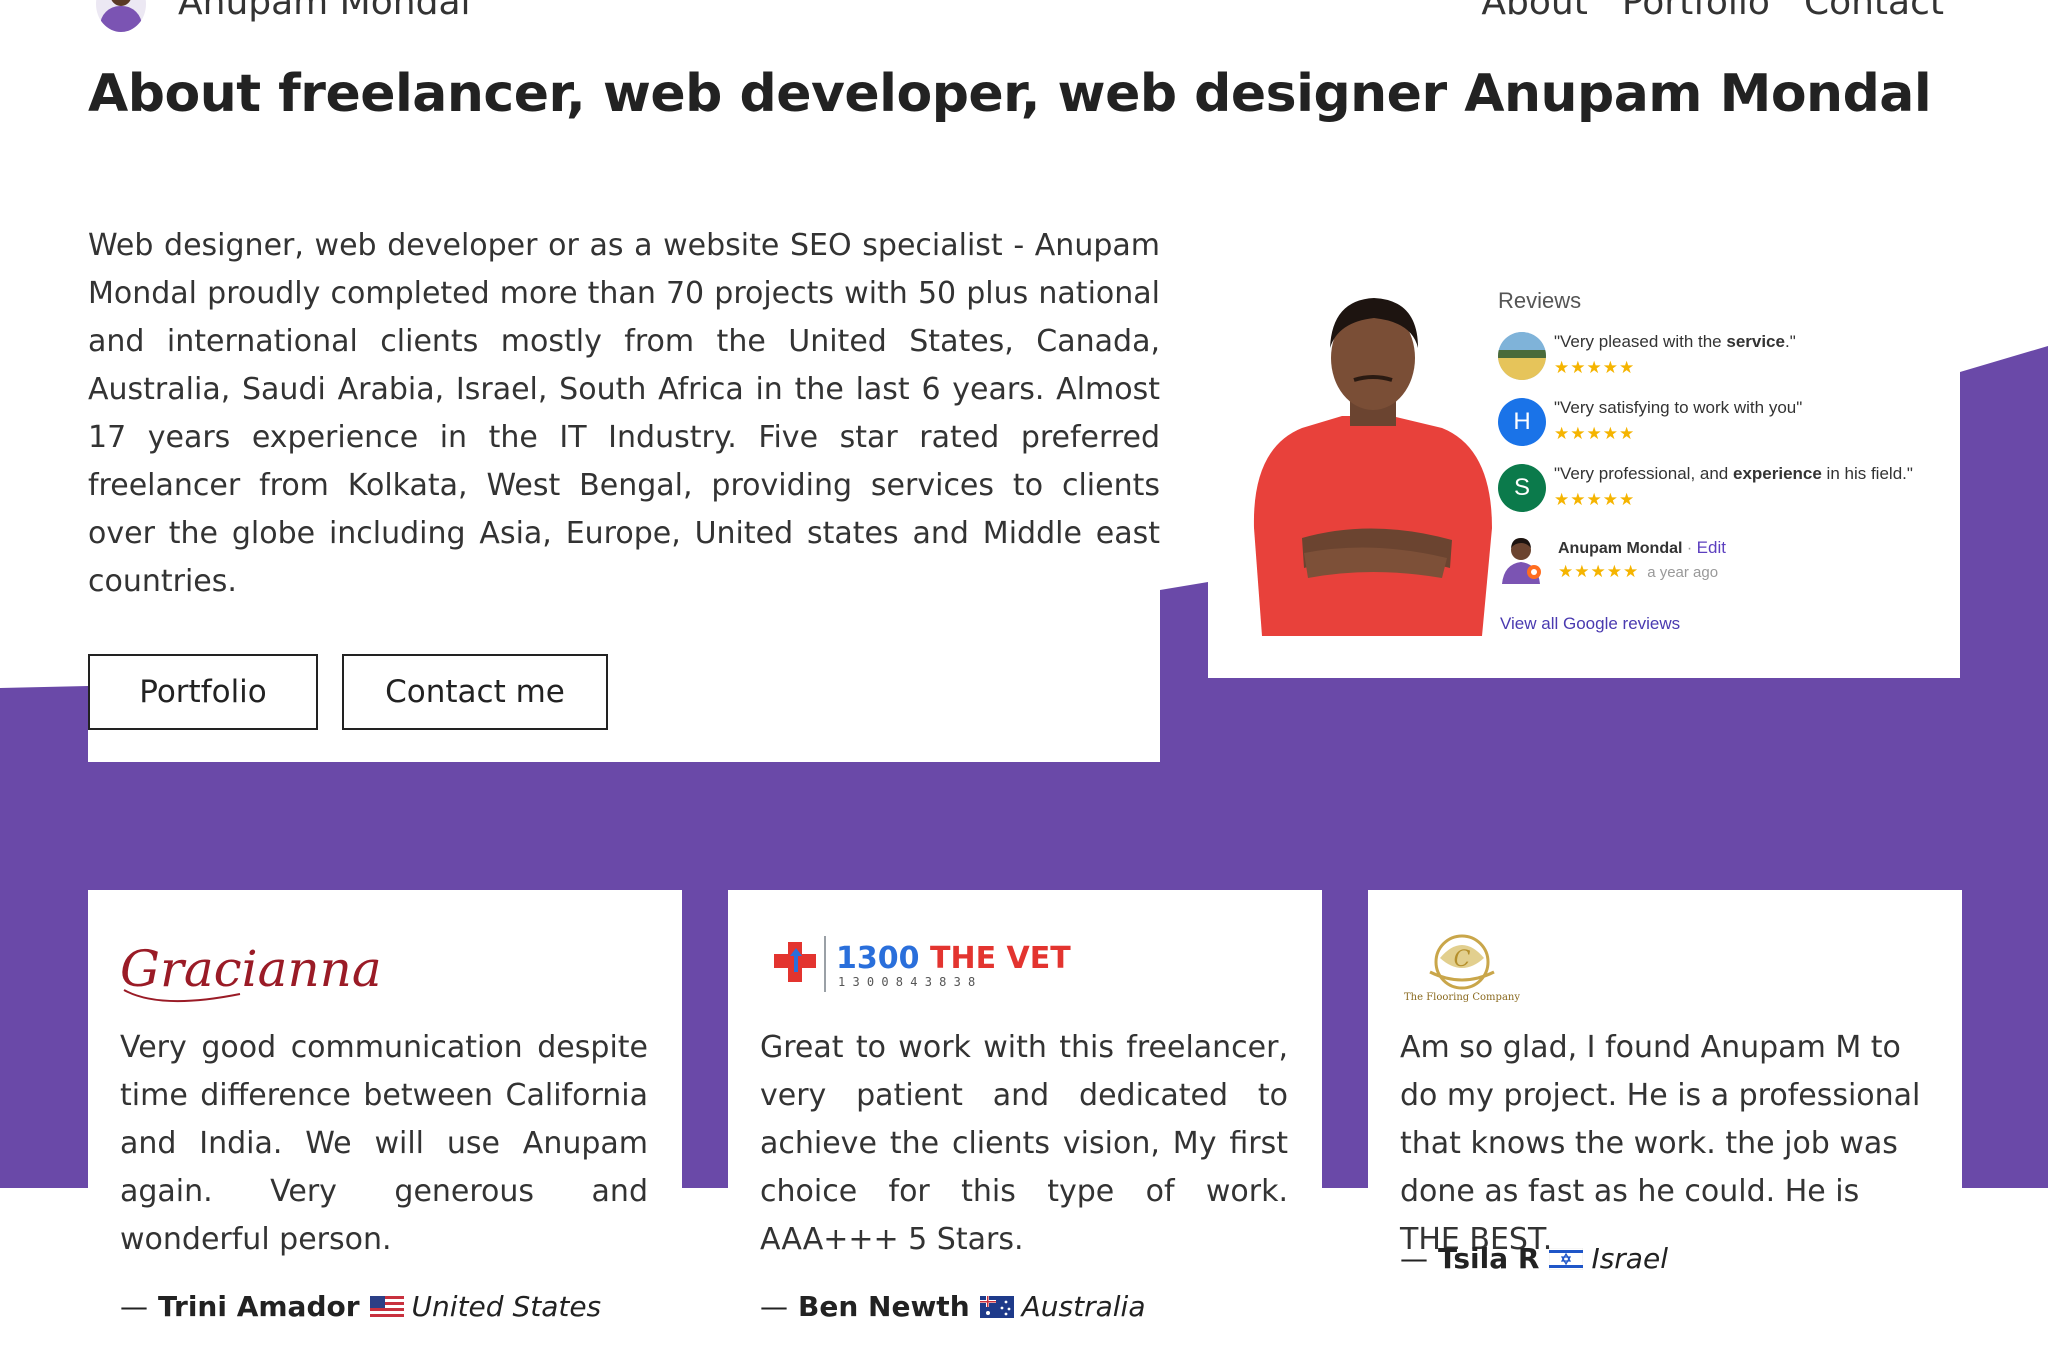  Describe the element at coordinates (922, 964) in the screenshot. I see `1300-the-vet-logo: 1300 THE VET 1 3 0 0 8 4 3 8 3 8` at that location.